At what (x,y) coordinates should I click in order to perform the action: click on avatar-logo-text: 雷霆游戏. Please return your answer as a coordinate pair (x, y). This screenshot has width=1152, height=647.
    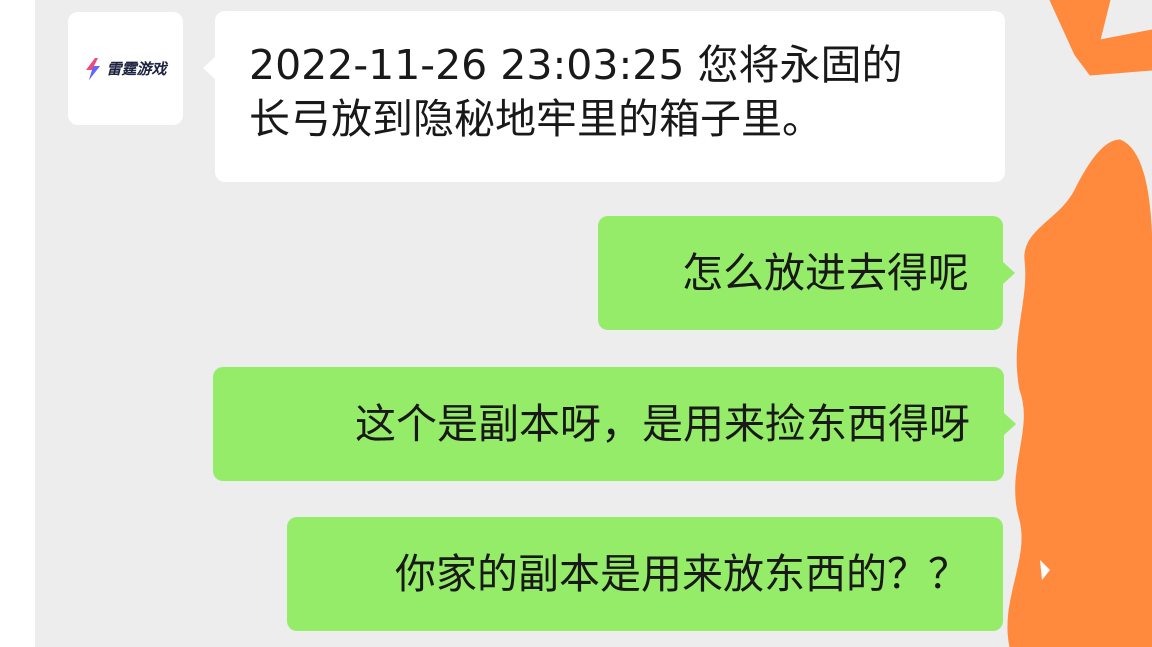
    Looking at the image, I should click on (136, 69).